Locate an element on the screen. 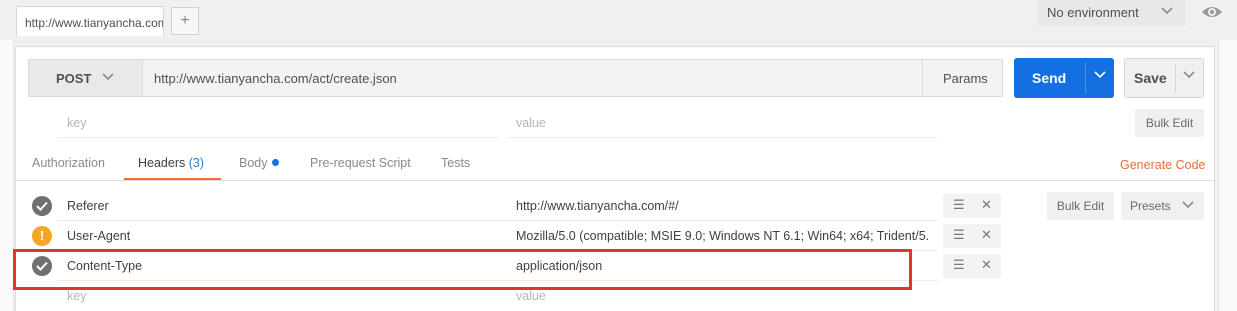 This screenshot has height=311, width=1237. send-button: Send is located at coordinates (1064, 78).